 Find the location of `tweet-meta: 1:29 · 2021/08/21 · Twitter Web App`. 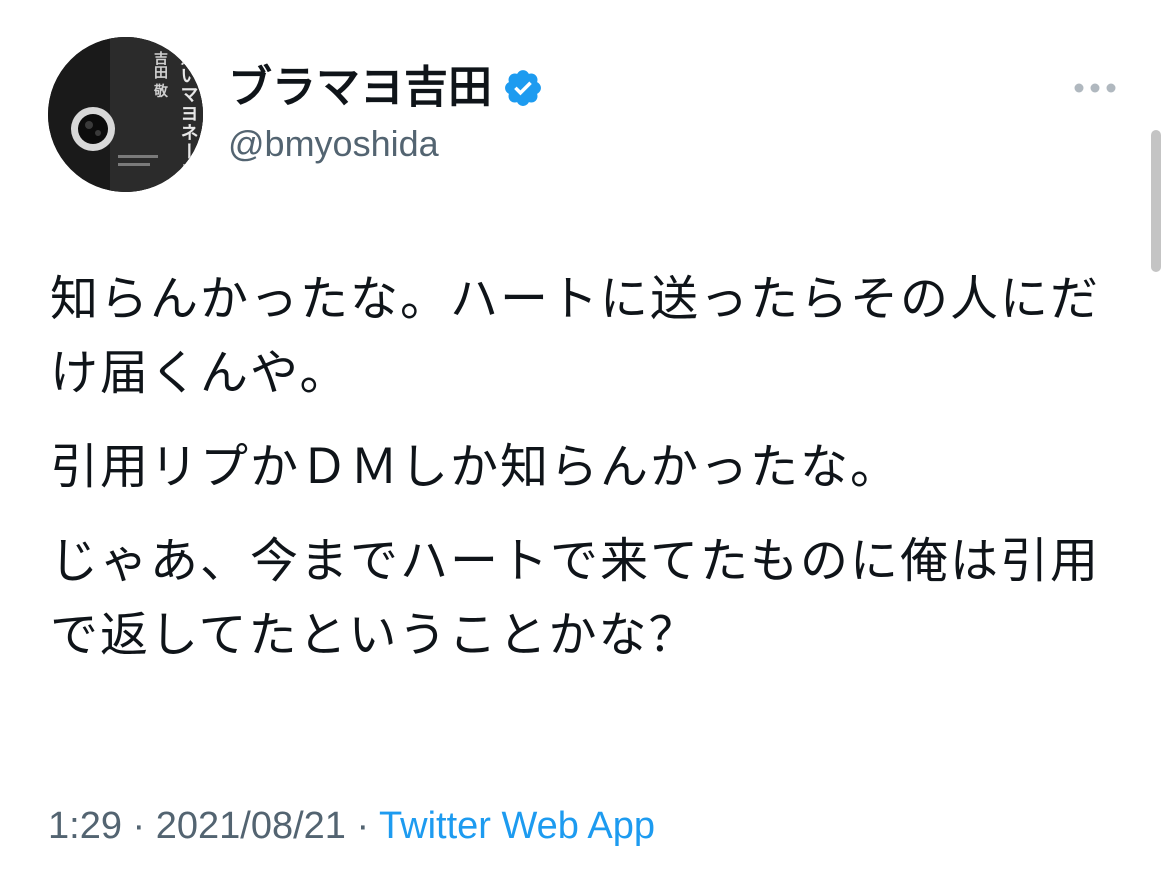

tweet-meta: 1:29 · 2021/08/21 · Twitter Web App is located at coordinates (351, 826).